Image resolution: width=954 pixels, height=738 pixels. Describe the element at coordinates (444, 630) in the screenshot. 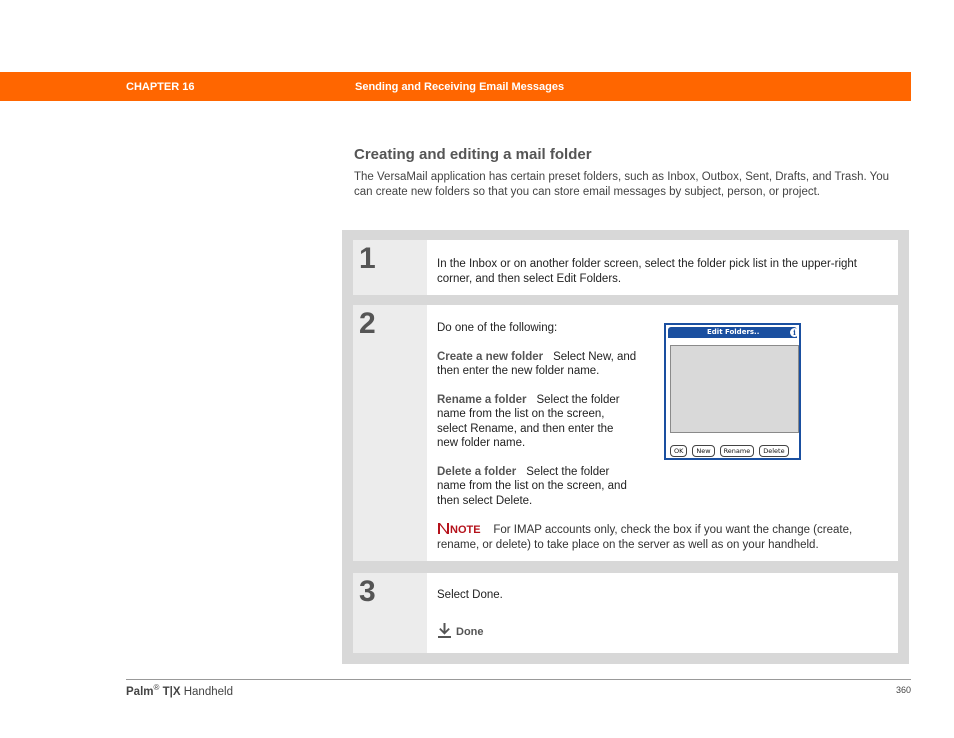

I see `done-arrow-icon` at that location.